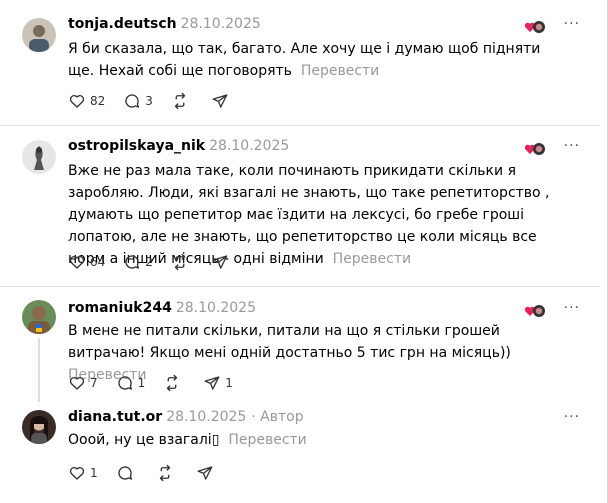 Image resolution: width=608 pixels, height=503 pixels. I want to click on comment-body: Ооой, ну це взагалі, so click(140, 440).